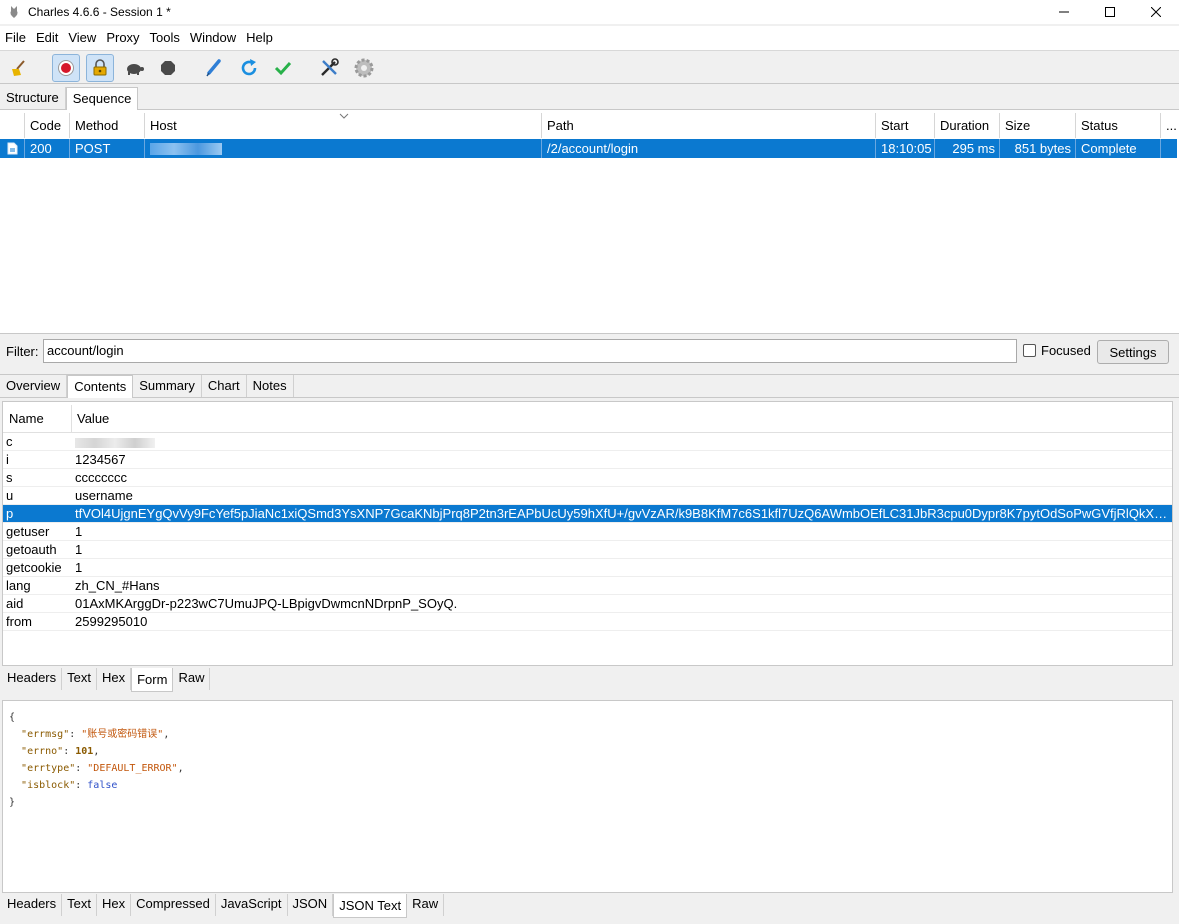 This screenshot has height=924, width=1179. I want to click on col-size-header: Size, so click(1037, 125).